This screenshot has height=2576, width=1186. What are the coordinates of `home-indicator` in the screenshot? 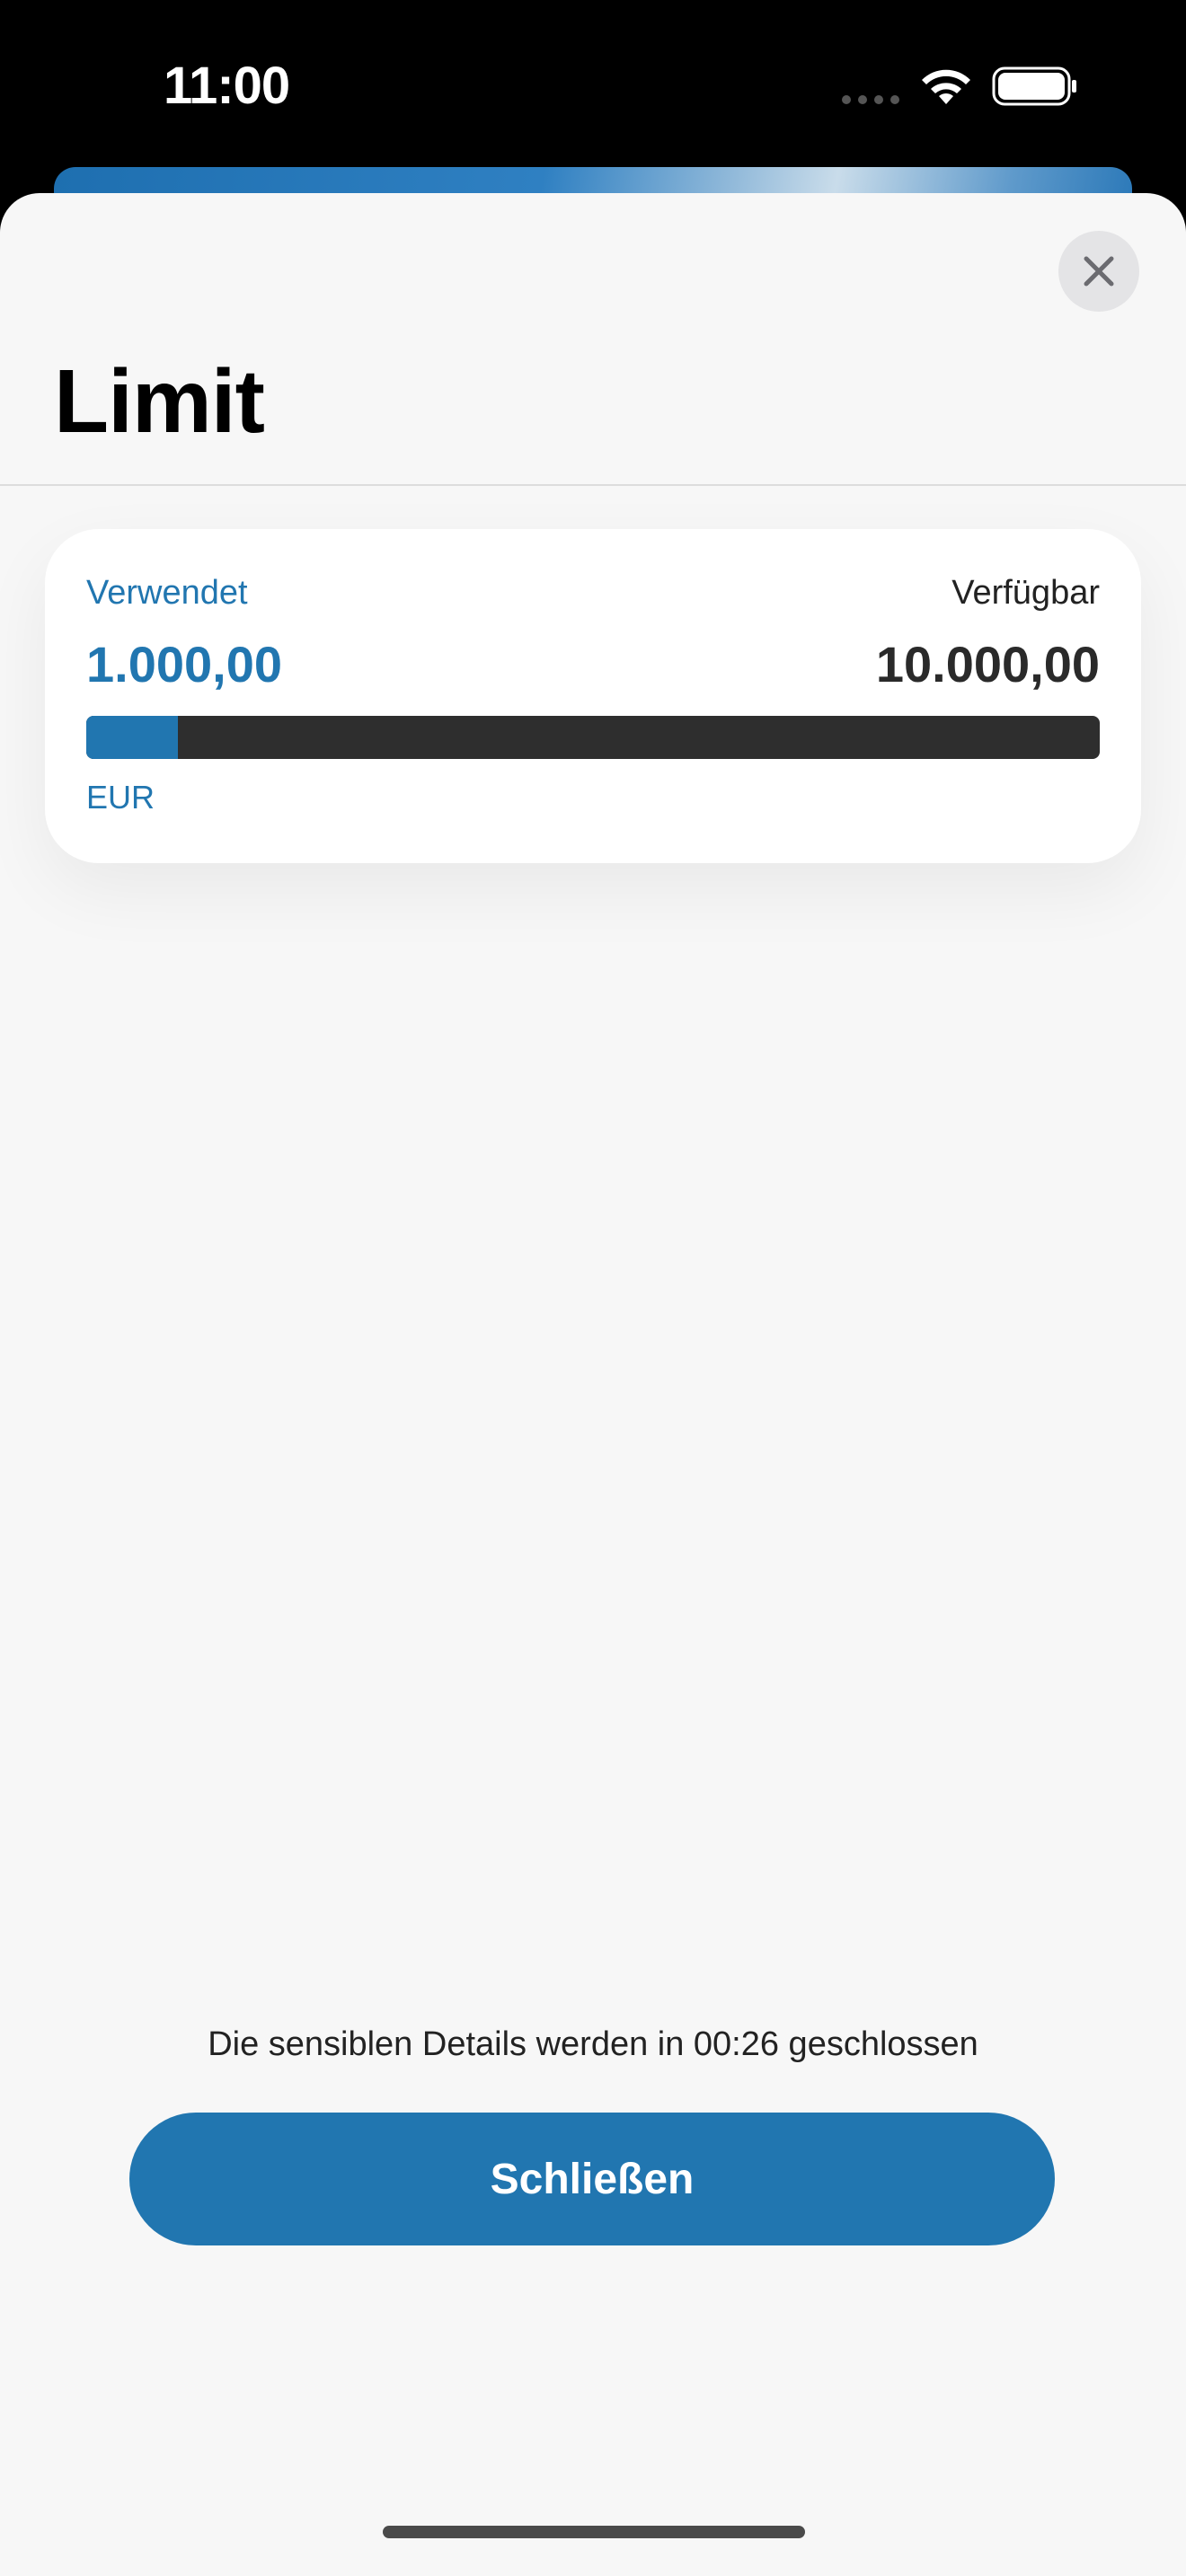 It's located at (594, 2532).